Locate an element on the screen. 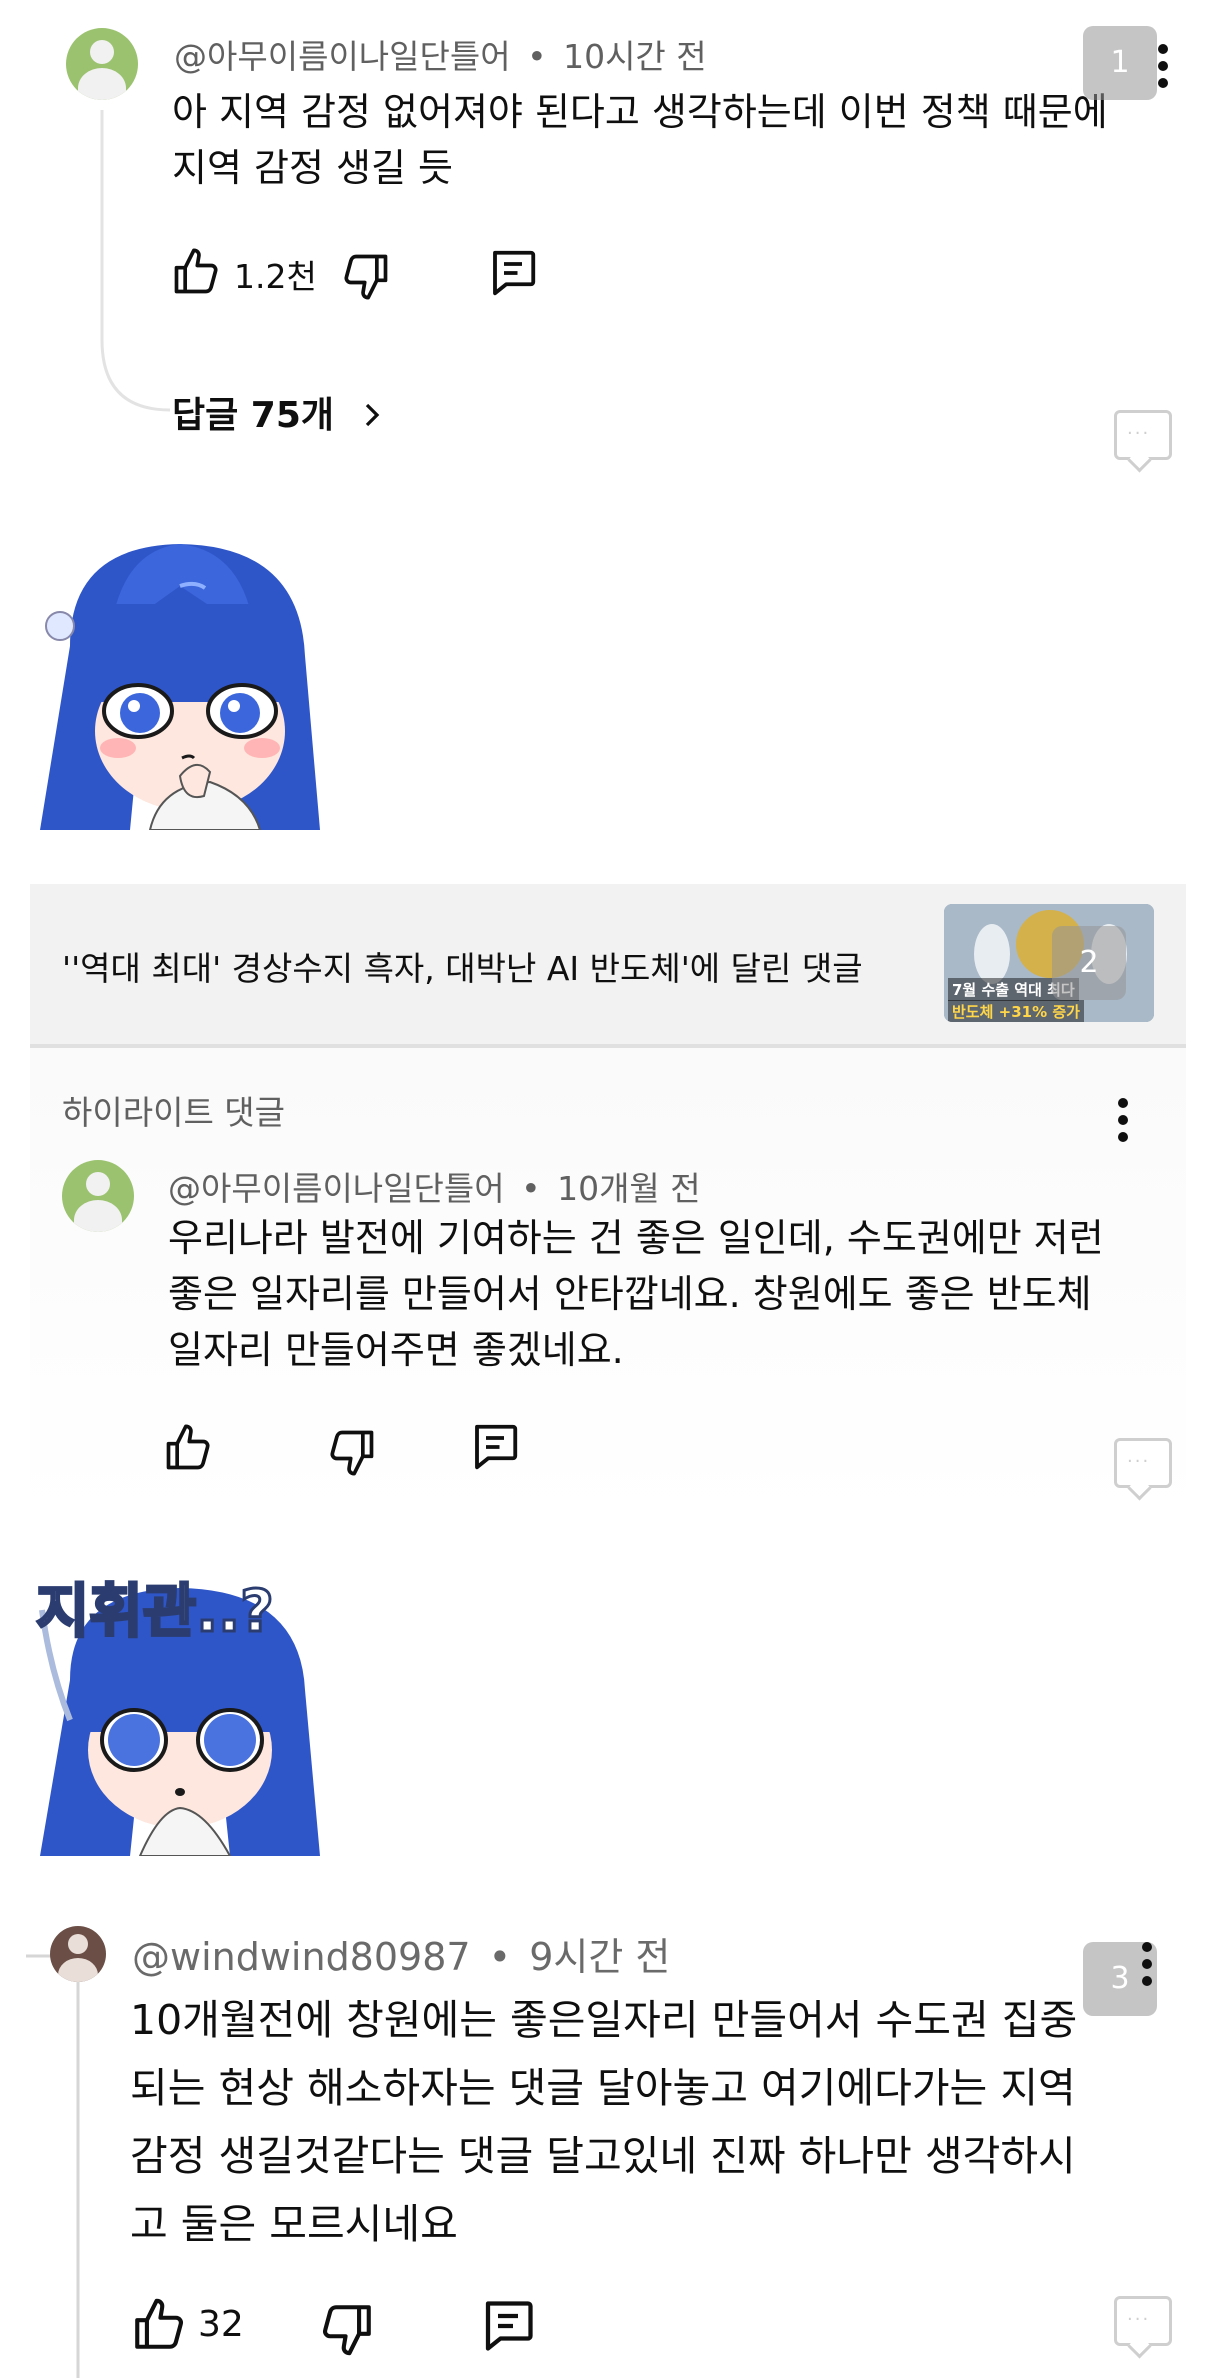 The image size is (1206, 2378). video-thumbnail: 7월 수출 역대 최다 반도체 +31% 증가 2 is located at coordinates (1049, 963).